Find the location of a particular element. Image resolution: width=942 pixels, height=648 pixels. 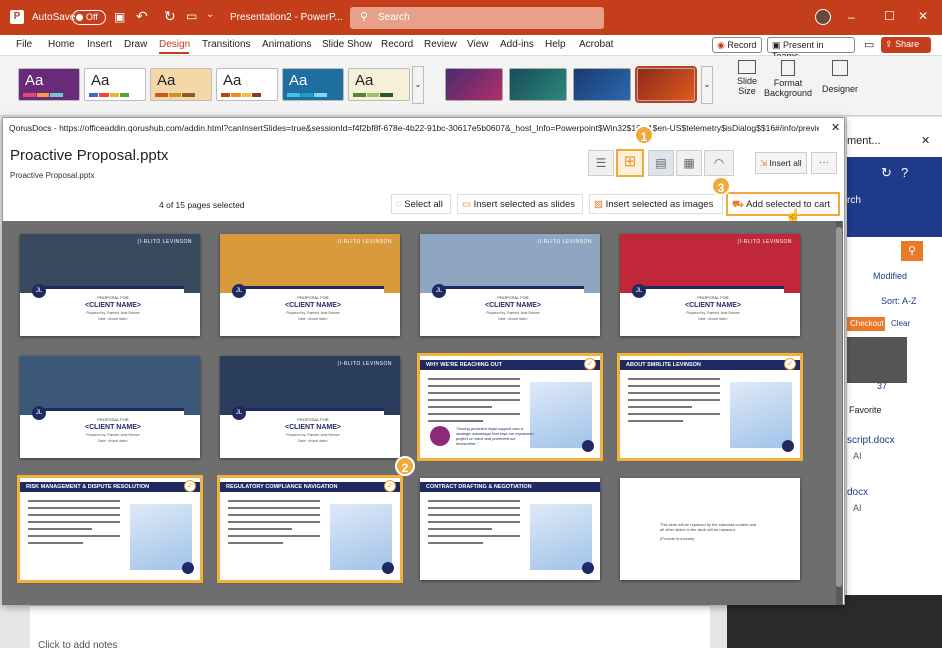

designer-icon is located at coordinates (840, 68).